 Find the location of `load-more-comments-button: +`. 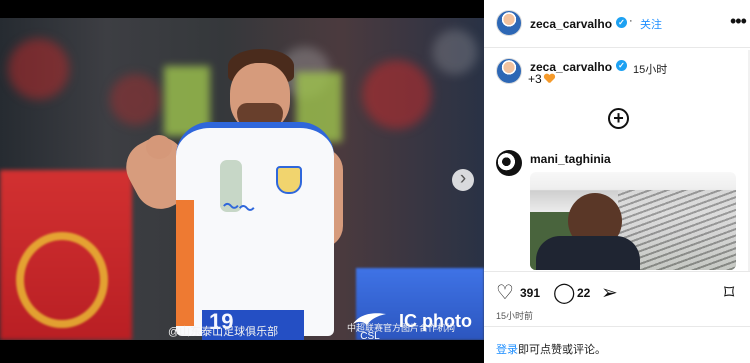

load-more-comments-button: + is located at coordinates (618, 118).